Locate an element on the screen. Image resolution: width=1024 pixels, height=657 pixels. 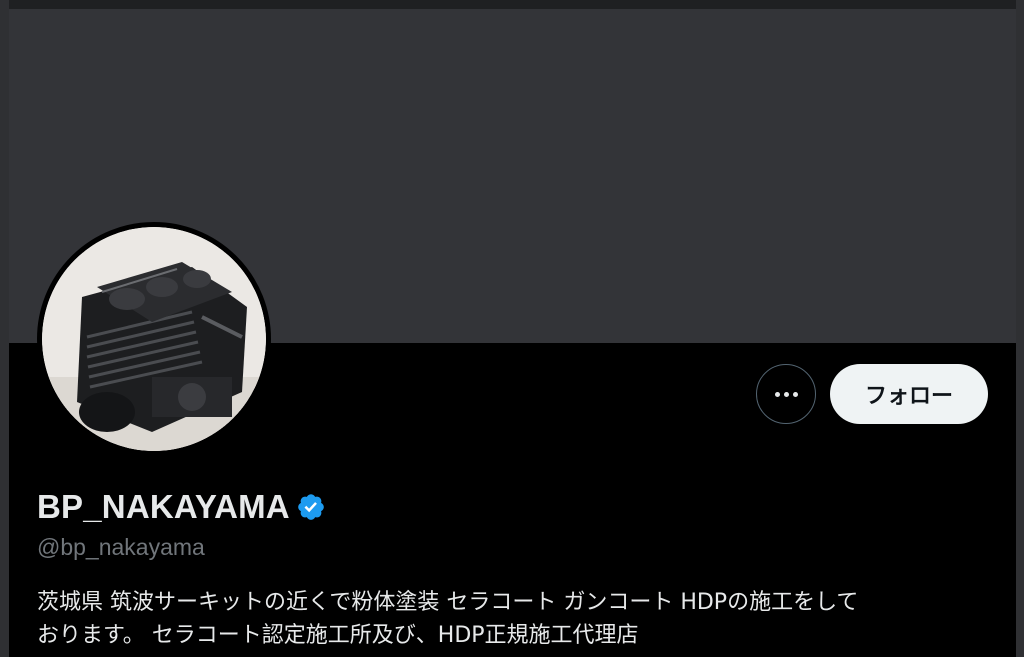
window-edge-right is located at coordinates (1020, 328).